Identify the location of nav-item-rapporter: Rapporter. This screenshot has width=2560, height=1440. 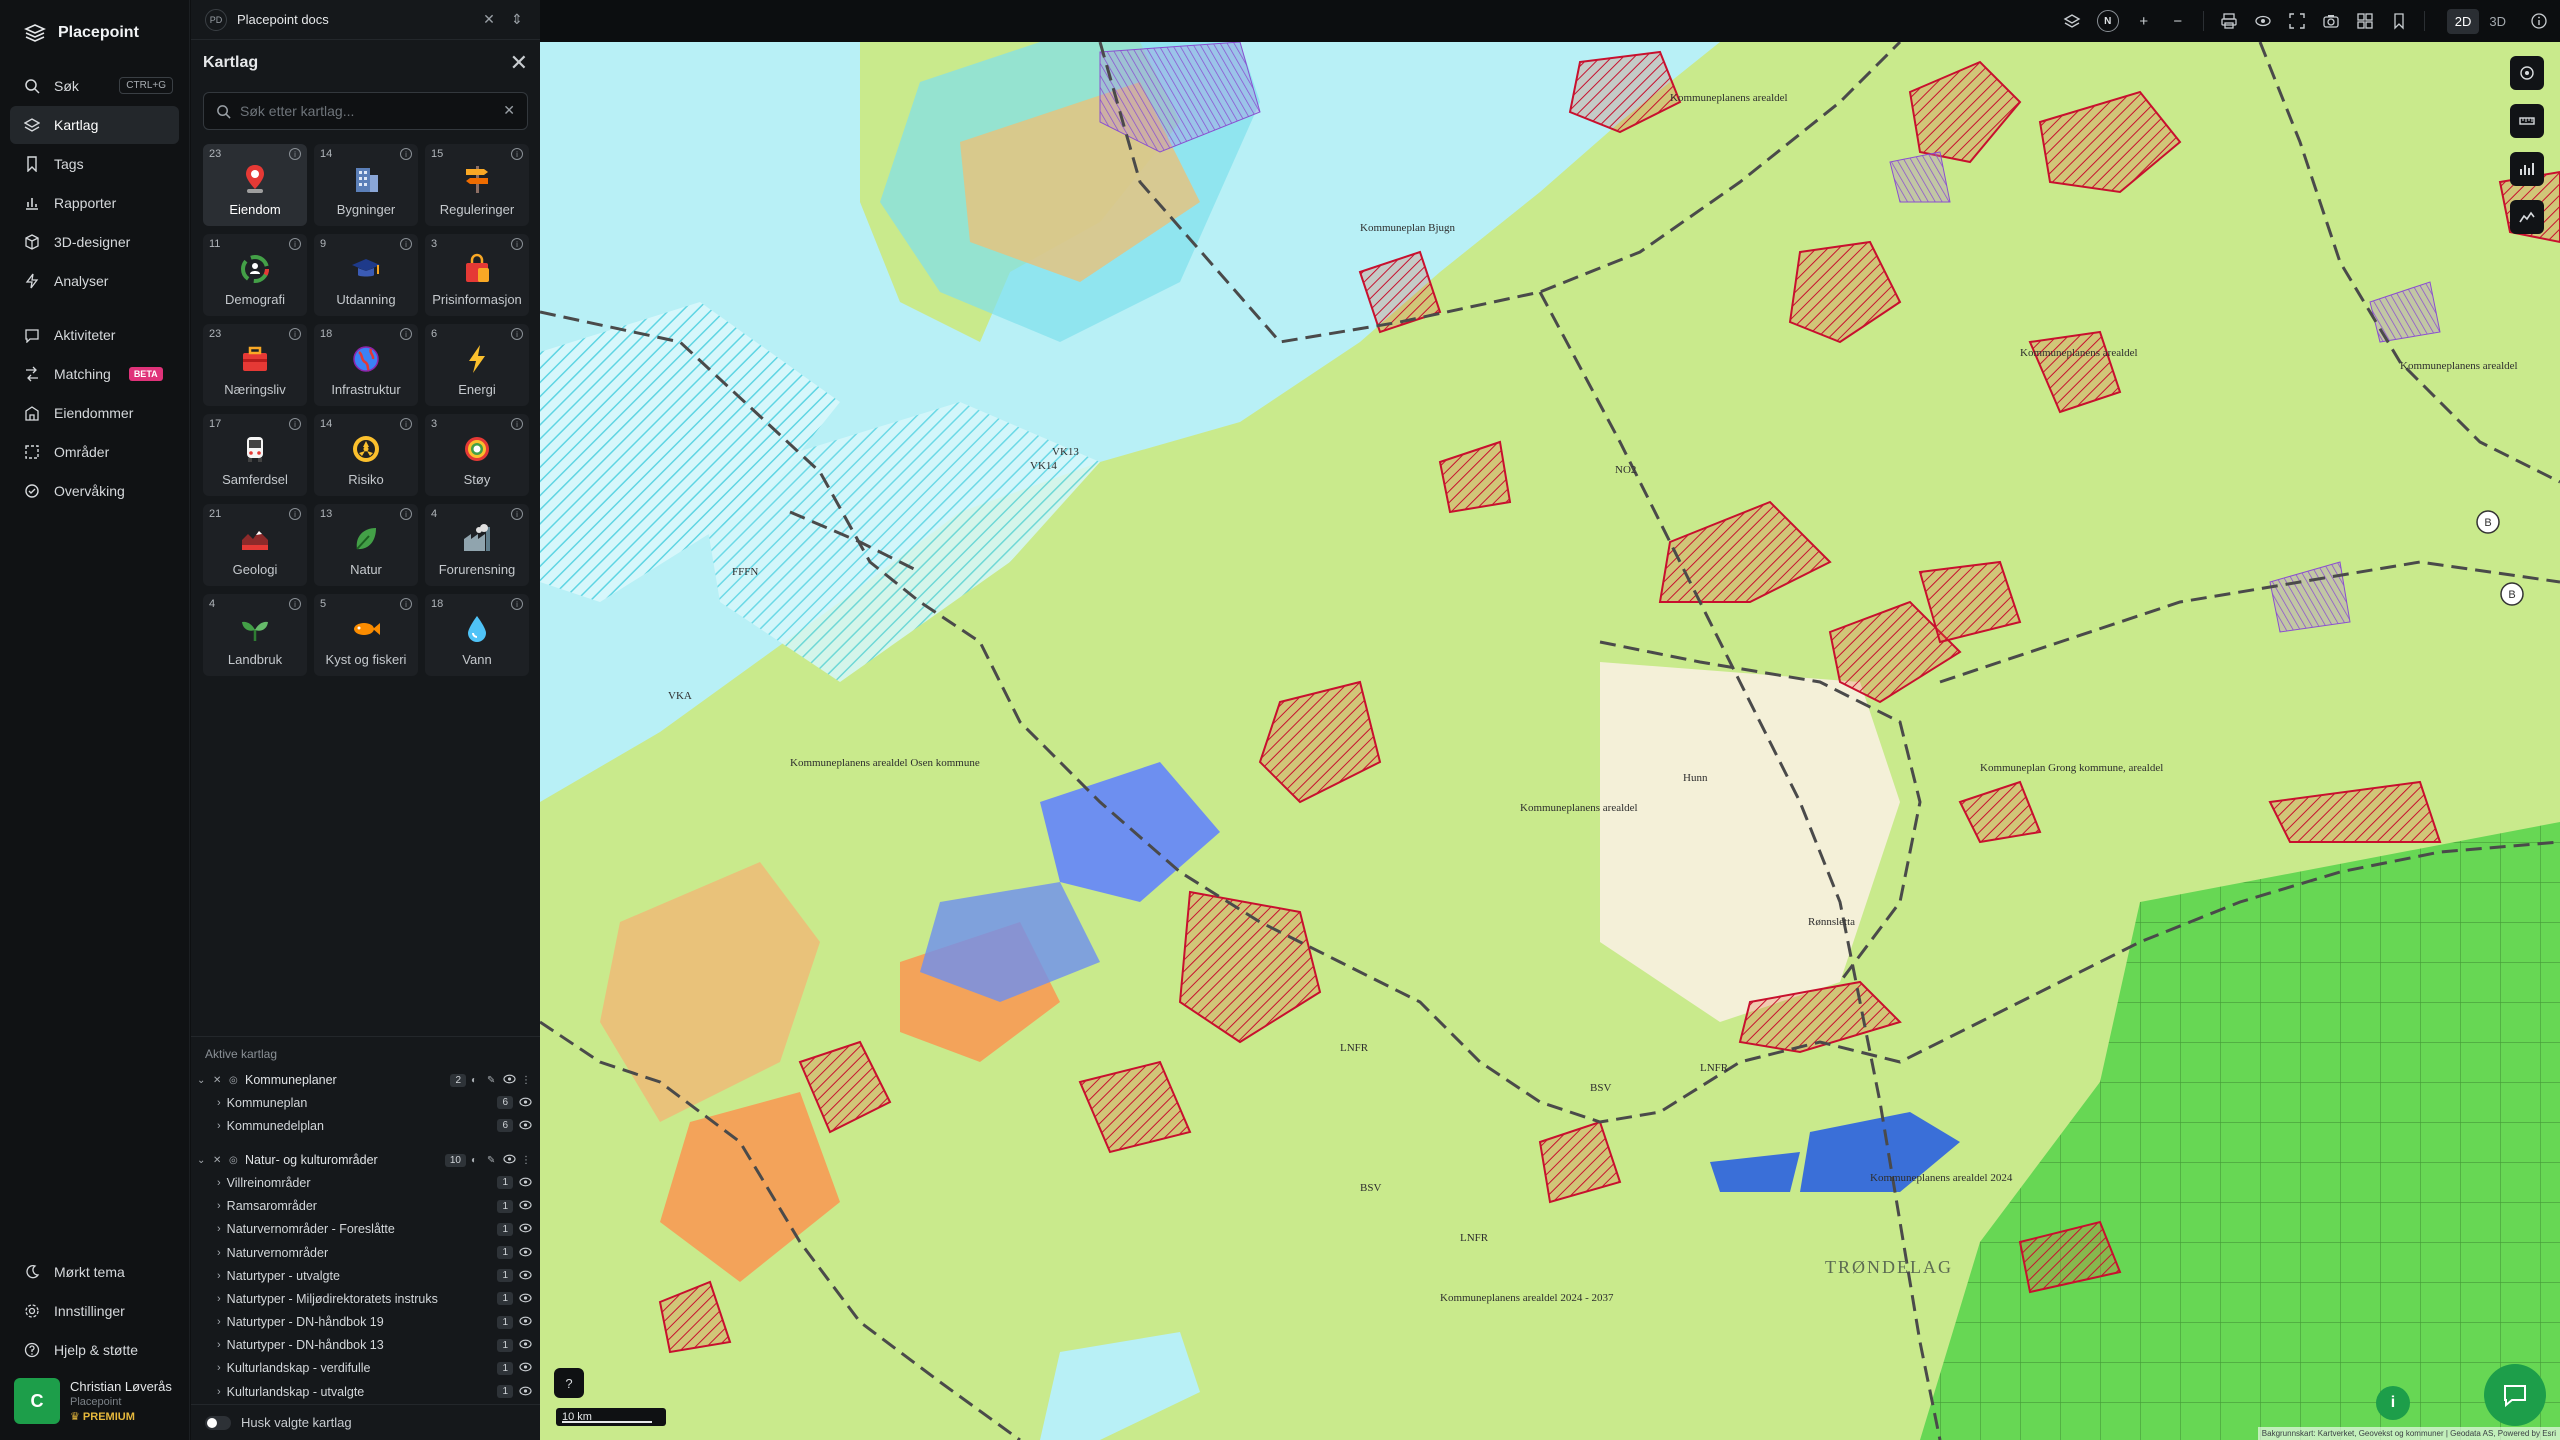
(94, 203).